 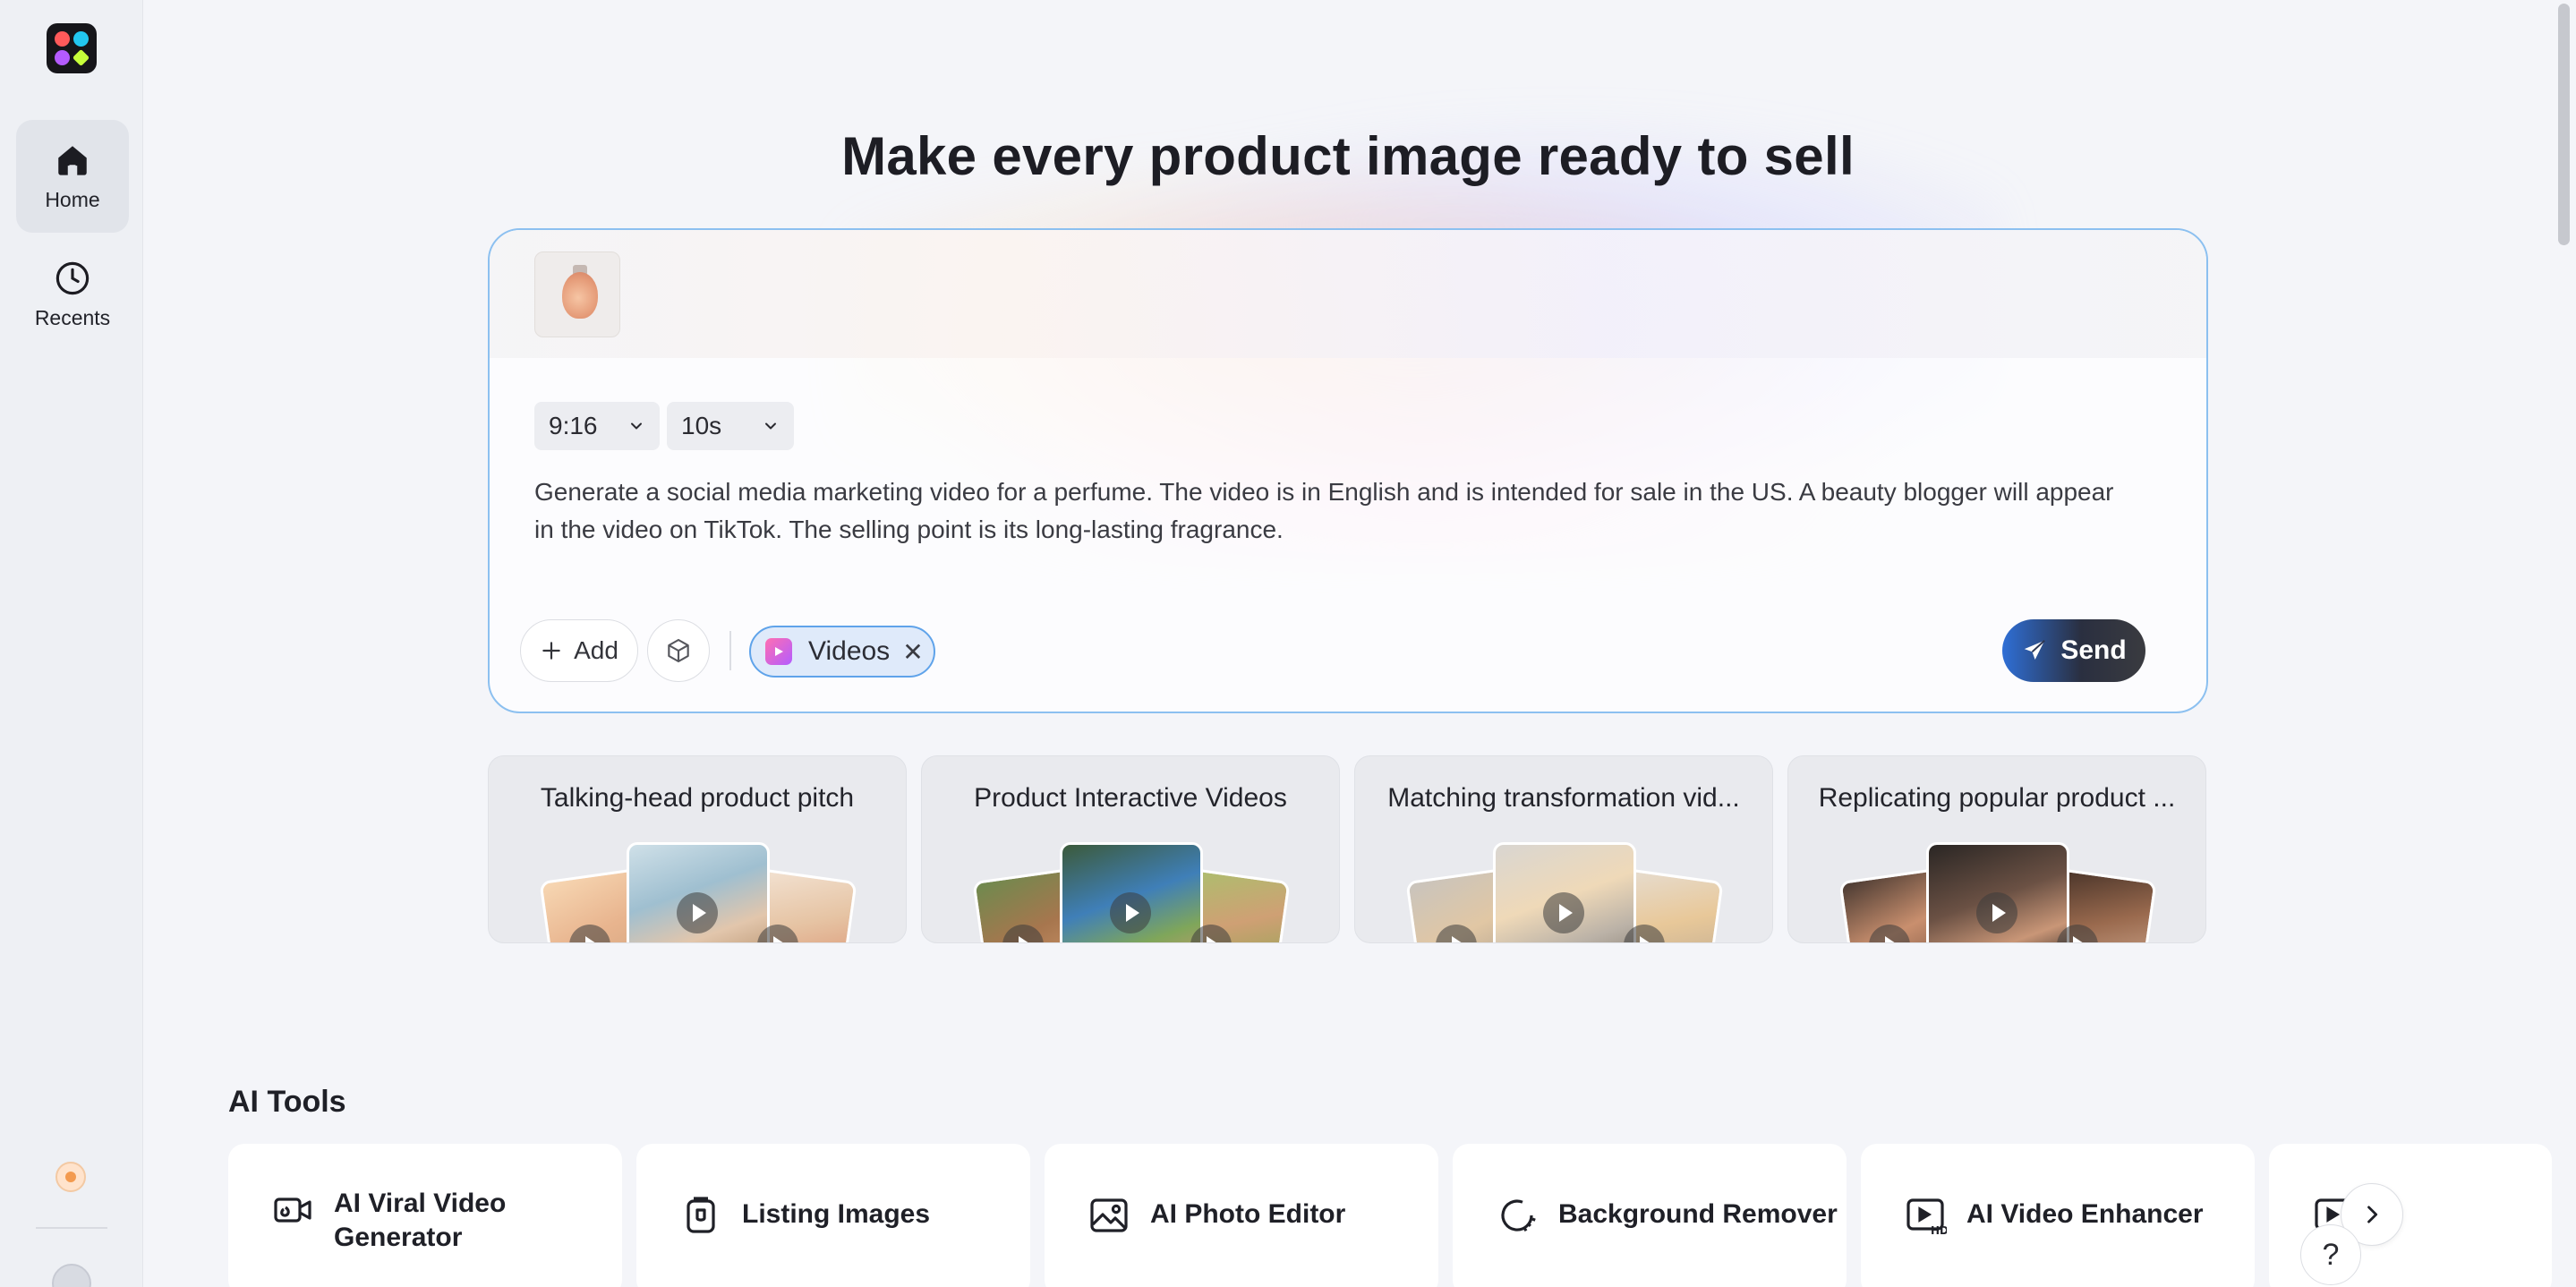 What do you see at coordinates (1518, 1215) in the screenshot?
I see `background-remover-icon` at bounding box center [1518, 1215].